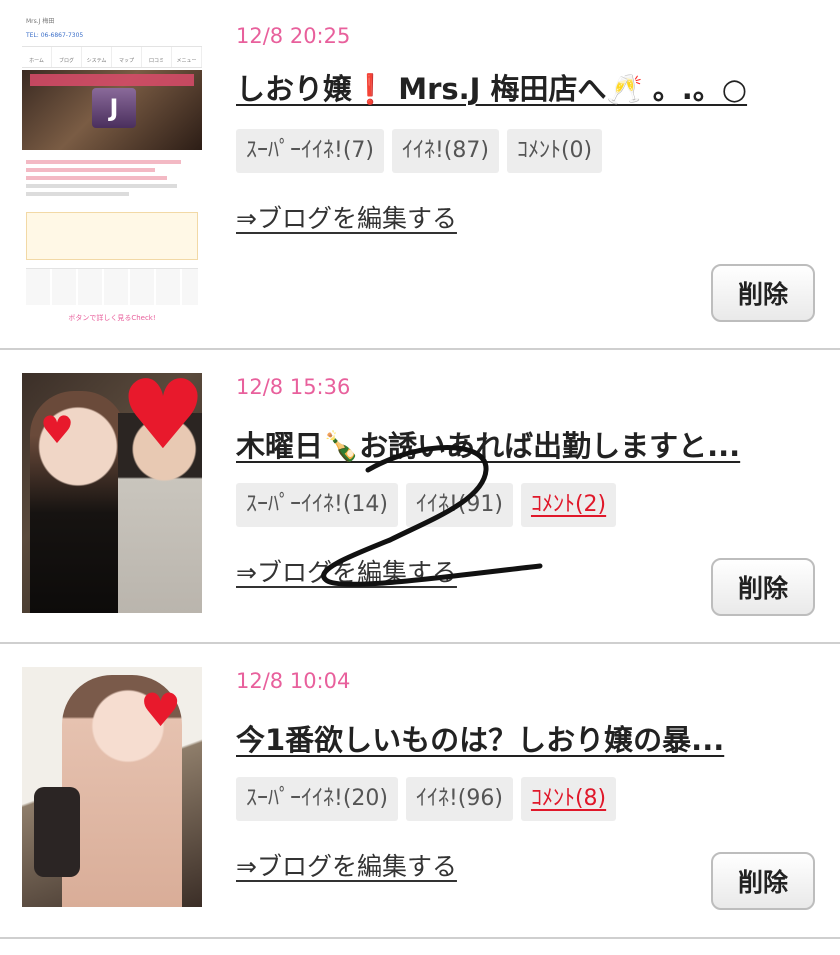 This screenshot has width=840, height=955. I want to click on thumb-nav-item: ホーム, so click(37, 57).